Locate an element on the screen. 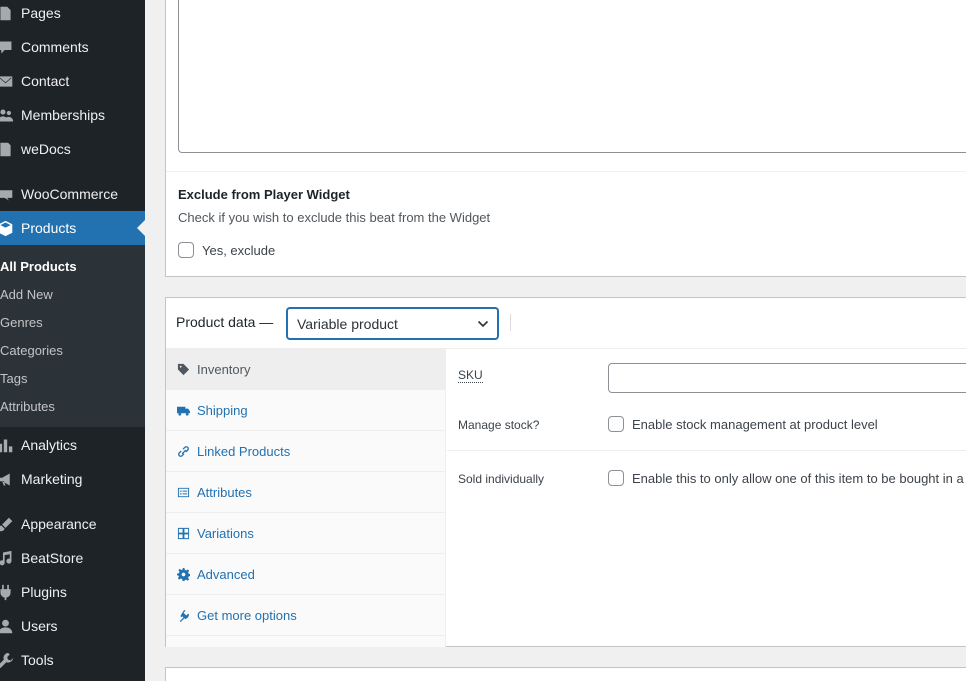  manage-stock-option: Enable stock management at product level is located at coordinates (743, 424).